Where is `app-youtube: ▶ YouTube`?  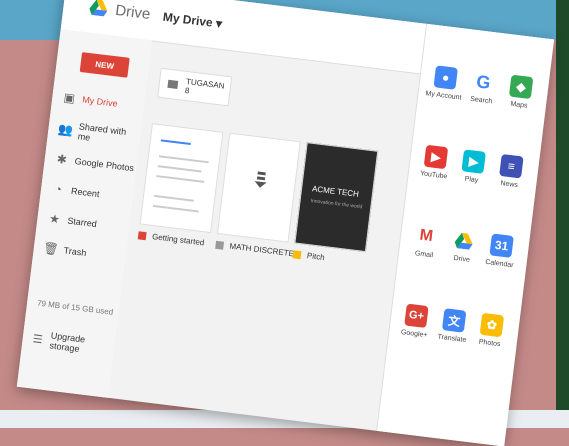
app-youtube: ▶ YouTube is located at coordinates (435, 162).